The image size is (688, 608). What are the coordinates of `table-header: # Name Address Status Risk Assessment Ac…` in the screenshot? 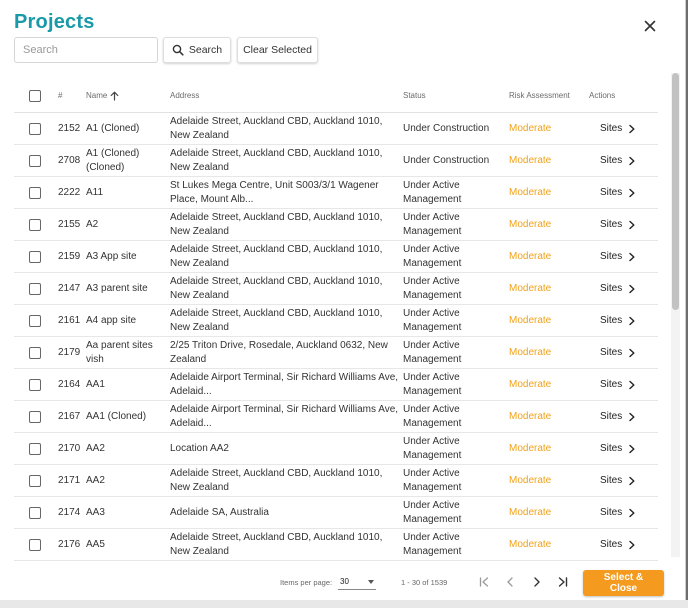 It's located at (336, 96).